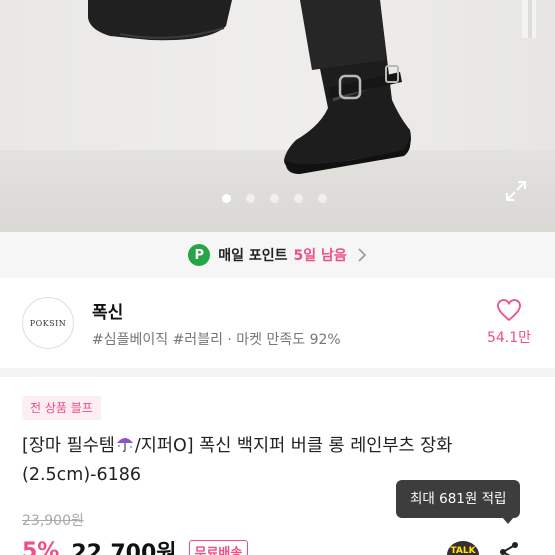 This screenshot has height=555, width=555. Describe the element at coordinates (107, 310) in the screenshot. I see `shop-name: 폭신` at that location.